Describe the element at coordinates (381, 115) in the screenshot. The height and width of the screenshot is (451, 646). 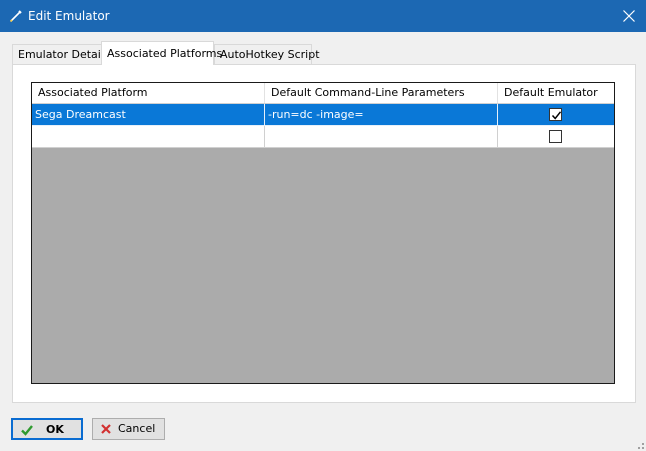
I see `params-cell: -run=dc -image=` at that location.